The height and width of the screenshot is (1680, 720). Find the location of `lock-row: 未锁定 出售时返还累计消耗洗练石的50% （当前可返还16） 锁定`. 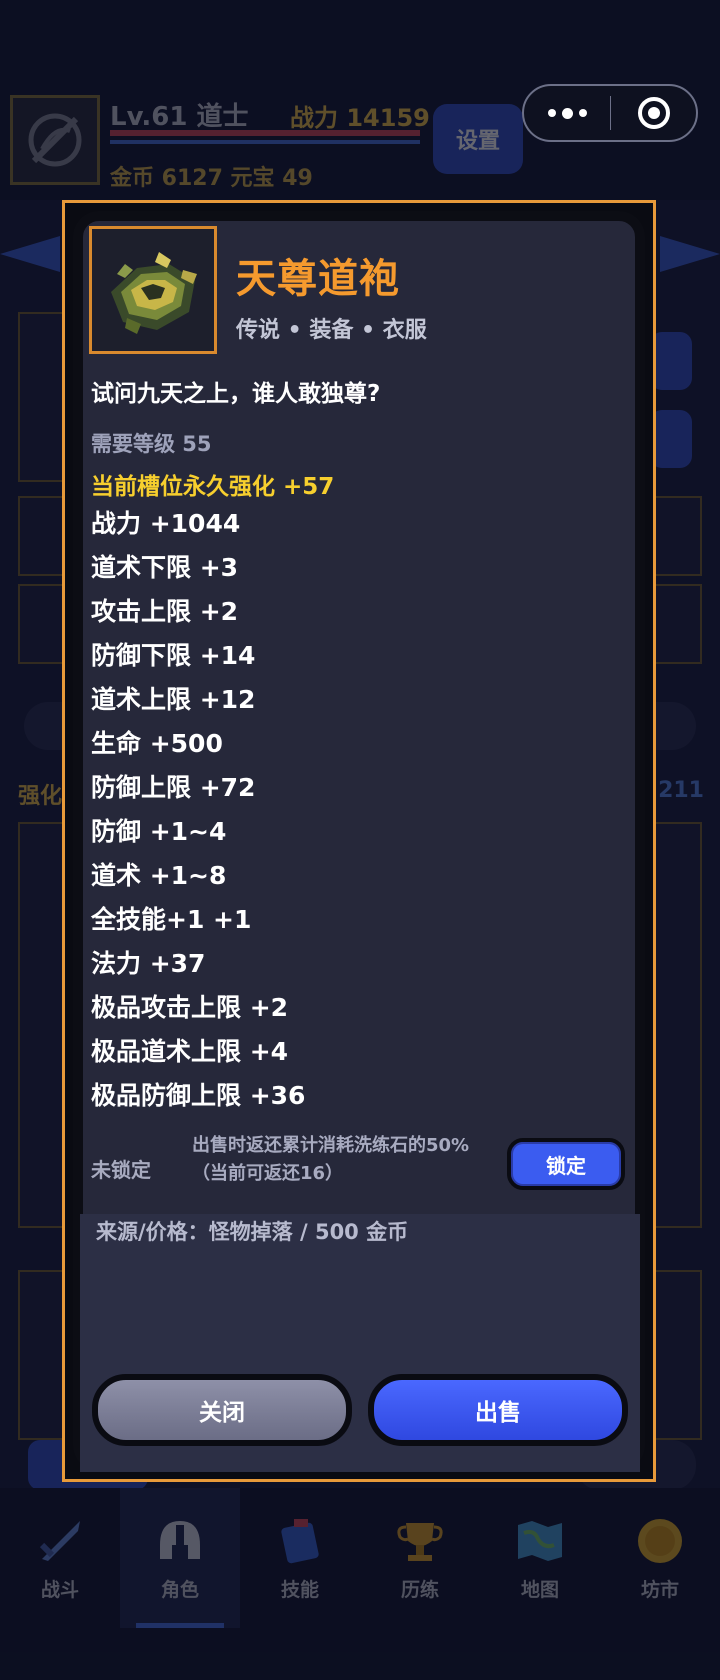

lock-row: 未锁定 出售时返还累计消耗洗练石的50% （当前可返还16） 锁定 is located at coordinates (359, 1170).